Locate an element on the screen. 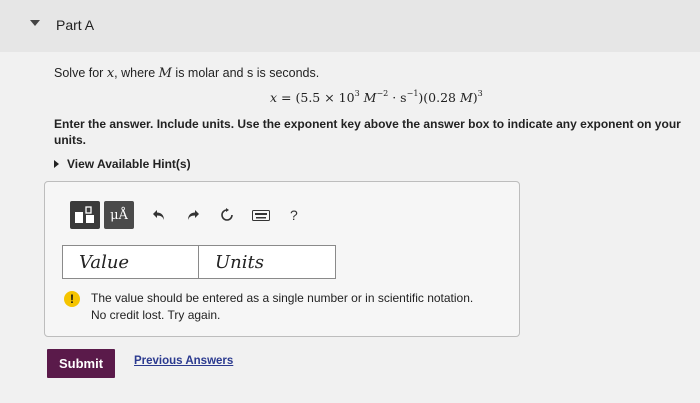 The height and width of the screenshot is (403, 700). part-title: Part A is located at coordinates (75, 25).